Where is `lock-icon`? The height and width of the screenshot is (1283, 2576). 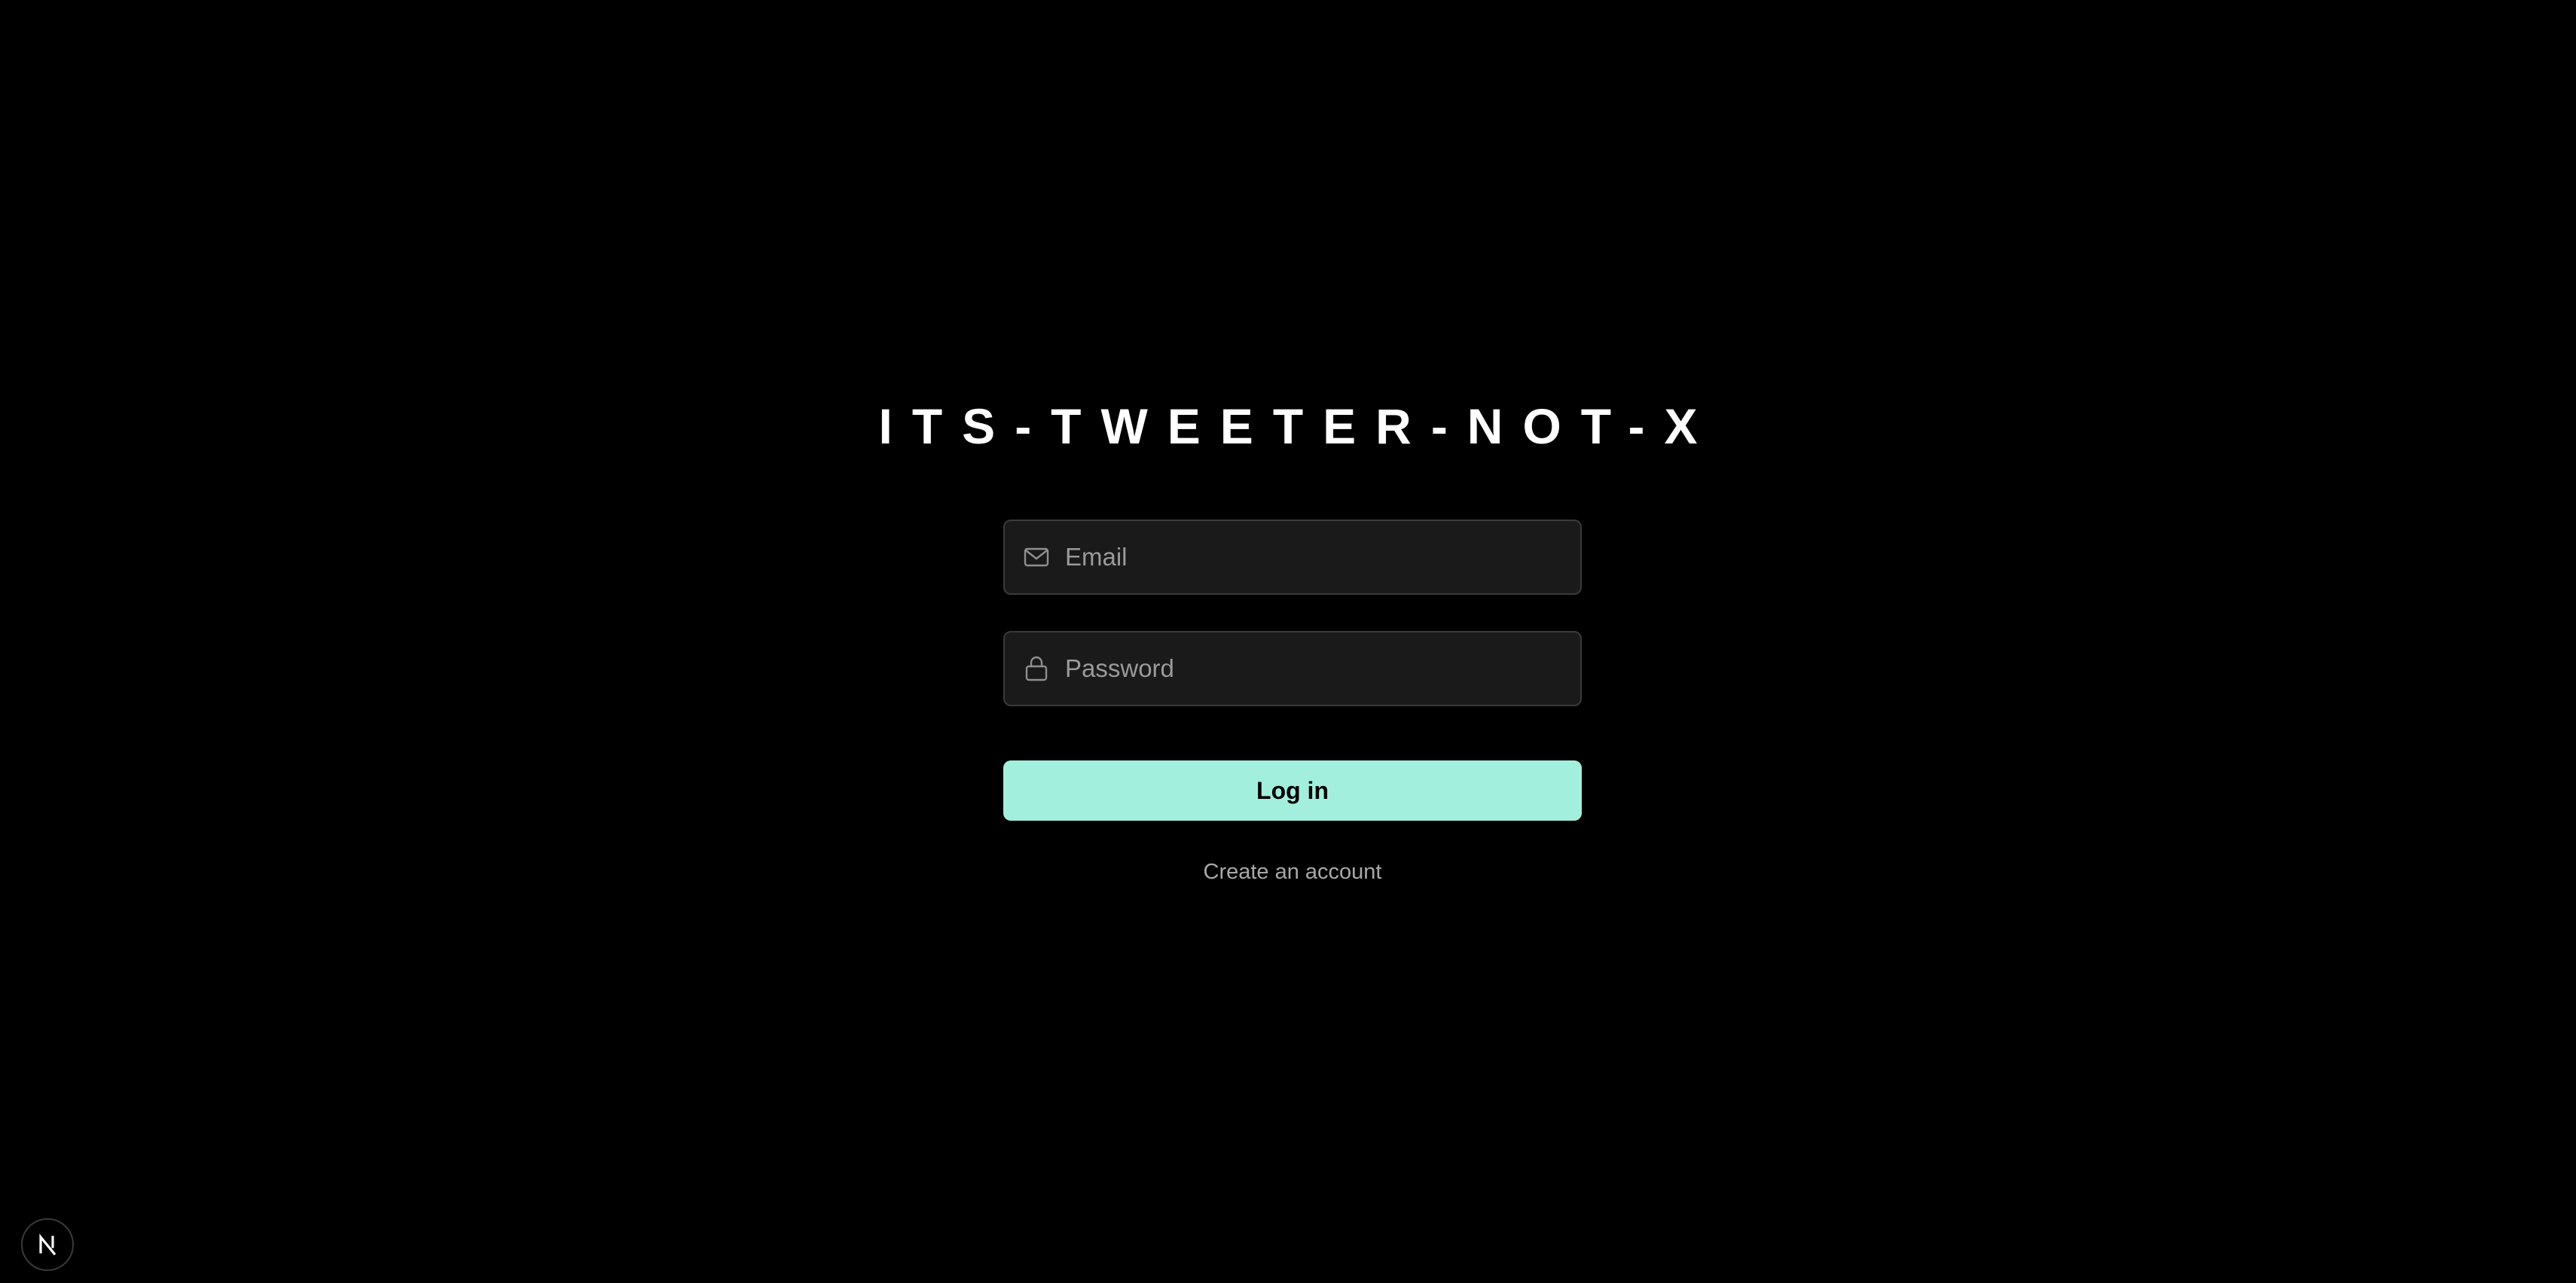 lock-icon is located at coordinates (1037, 669).